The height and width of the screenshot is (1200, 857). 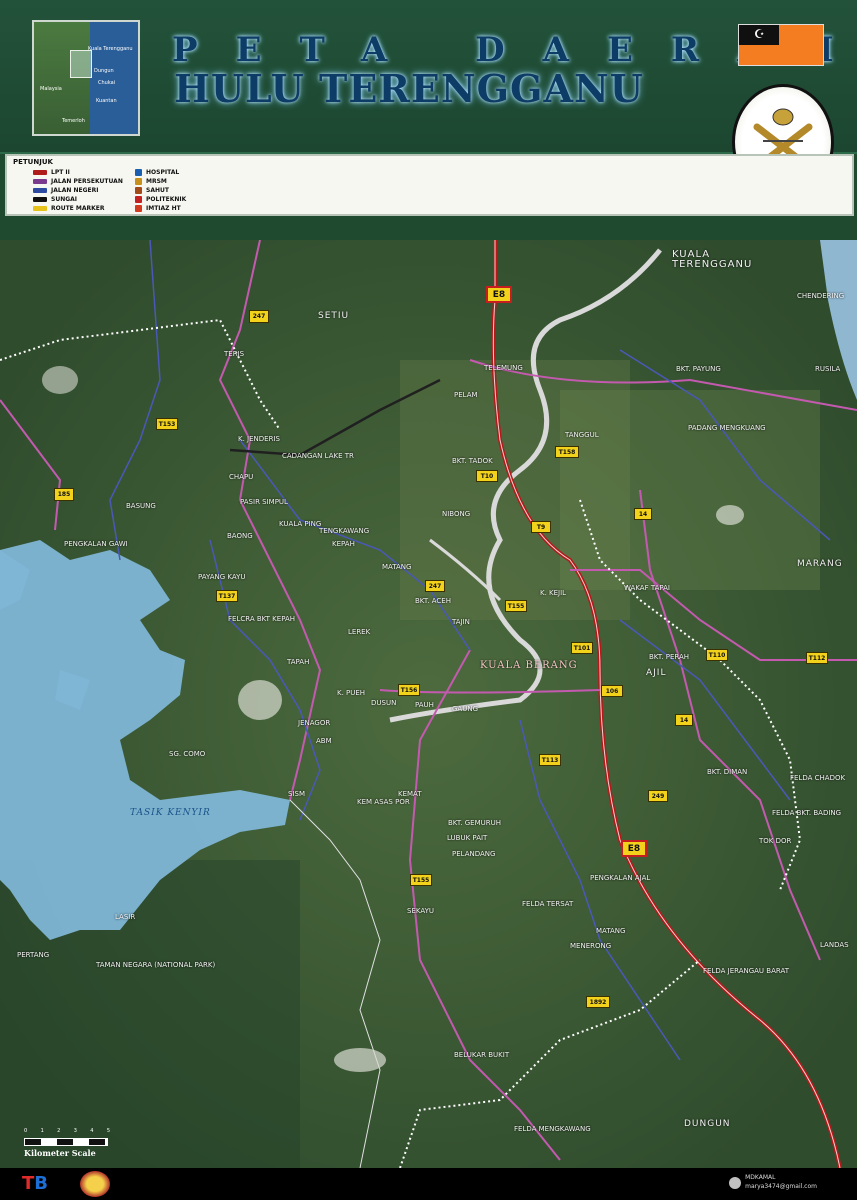 What do you see at coordinates (461, 622) in the screenshot?
I see `place-label: TAJIN` at bounding box center [461, 622].